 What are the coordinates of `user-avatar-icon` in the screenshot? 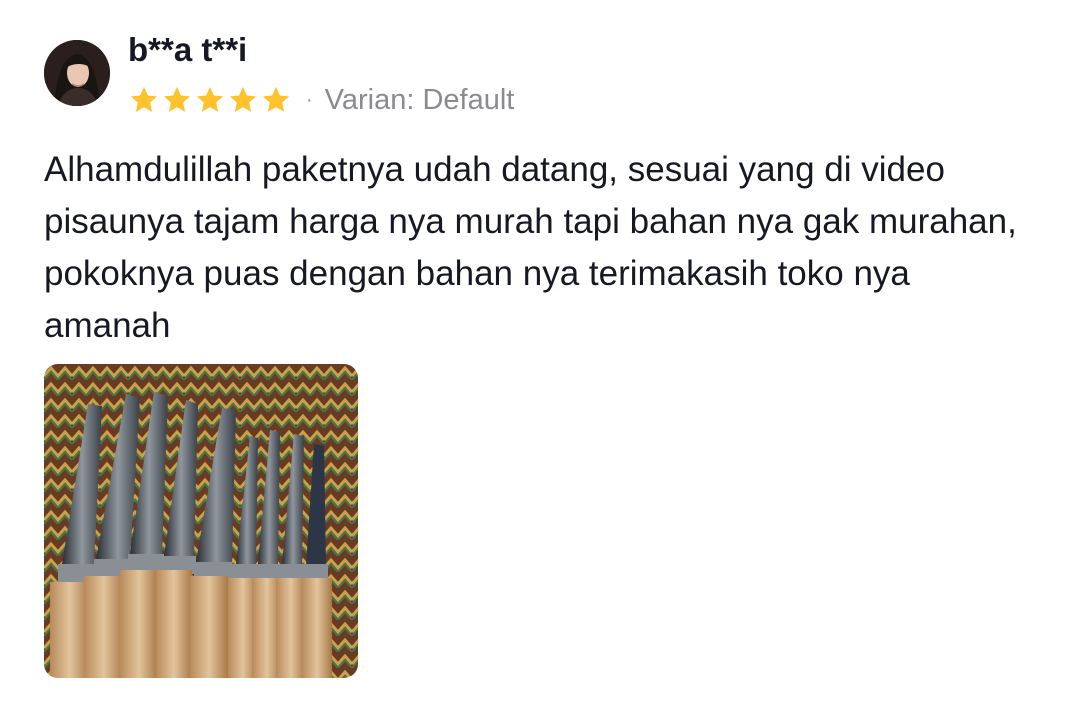 It's located at (77, 73).